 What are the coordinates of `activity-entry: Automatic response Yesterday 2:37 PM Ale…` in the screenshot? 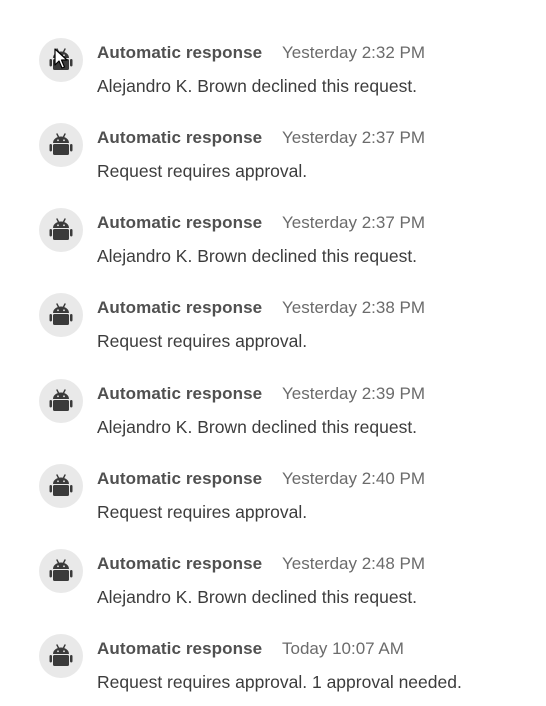 It's located at (273, 240).